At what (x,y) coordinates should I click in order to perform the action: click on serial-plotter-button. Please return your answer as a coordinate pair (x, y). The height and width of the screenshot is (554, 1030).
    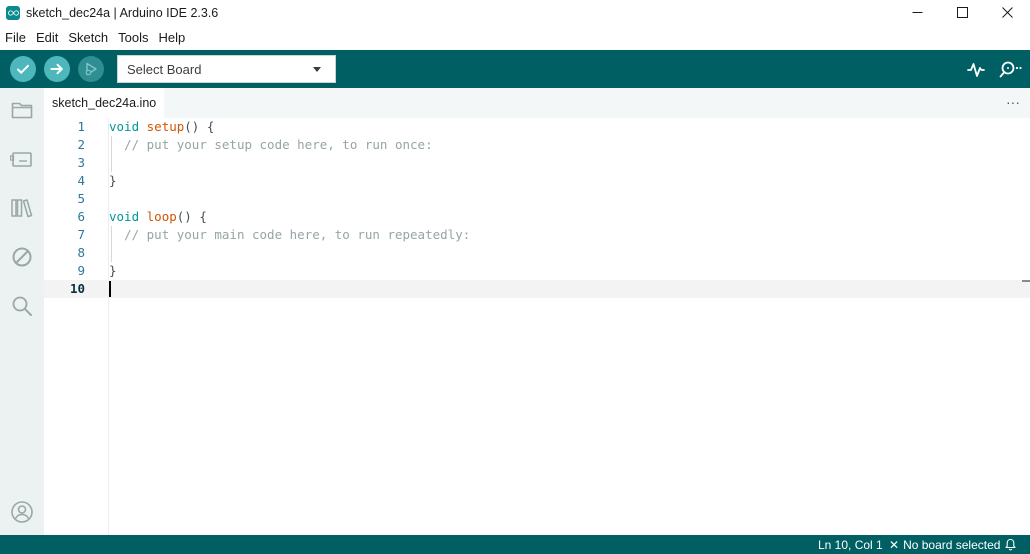
    Looking at the image, I should click on (976, 69).